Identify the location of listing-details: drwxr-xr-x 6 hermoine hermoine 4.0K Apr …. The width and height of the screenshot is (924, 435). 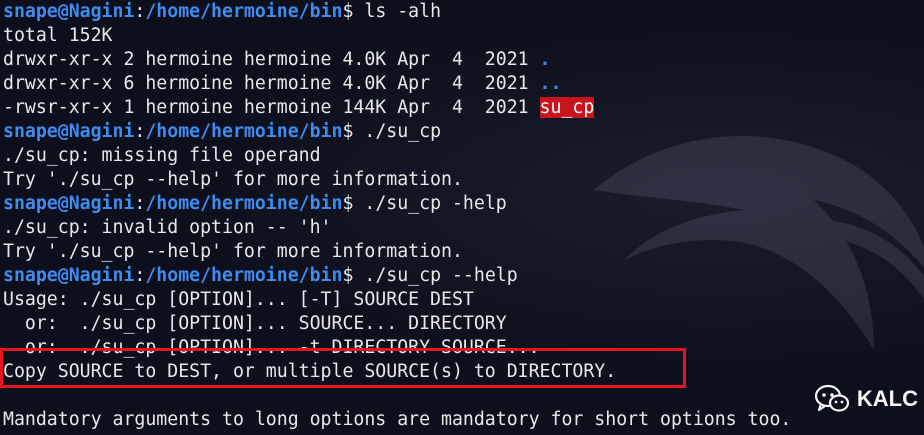
(271, 83).